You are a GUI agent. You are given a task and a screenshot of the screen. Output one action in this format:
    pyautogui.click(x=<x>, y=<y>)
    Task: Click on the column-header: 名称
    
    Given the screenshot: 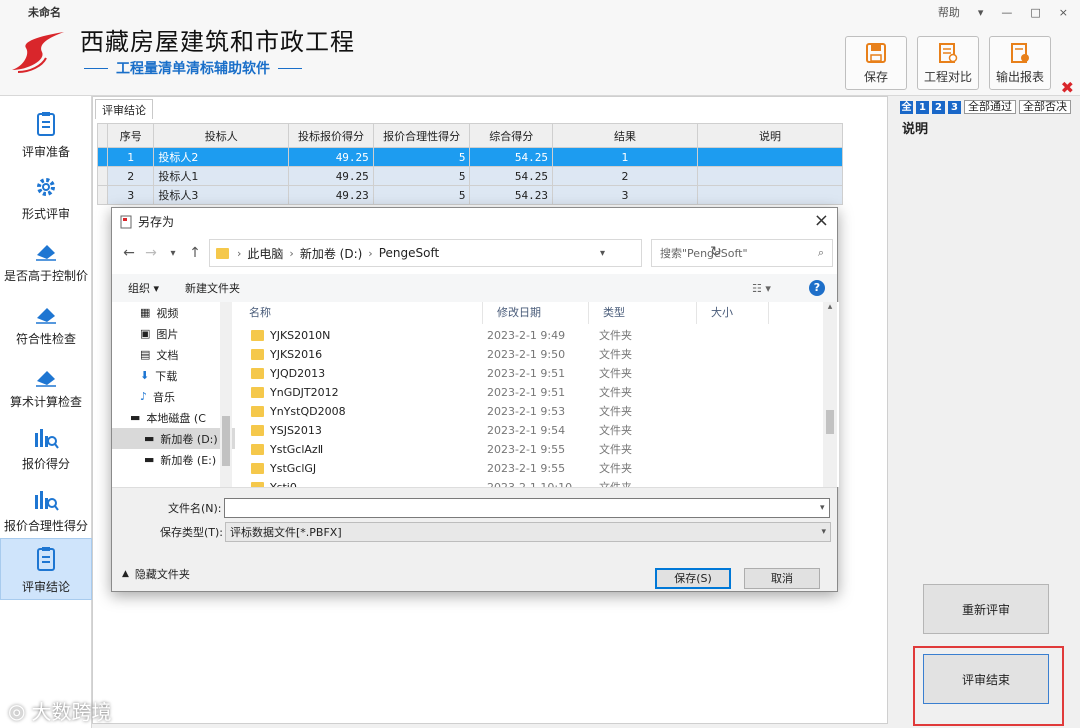 What is the action you would take?
    pyautogui.click(x=359, y=313)
    